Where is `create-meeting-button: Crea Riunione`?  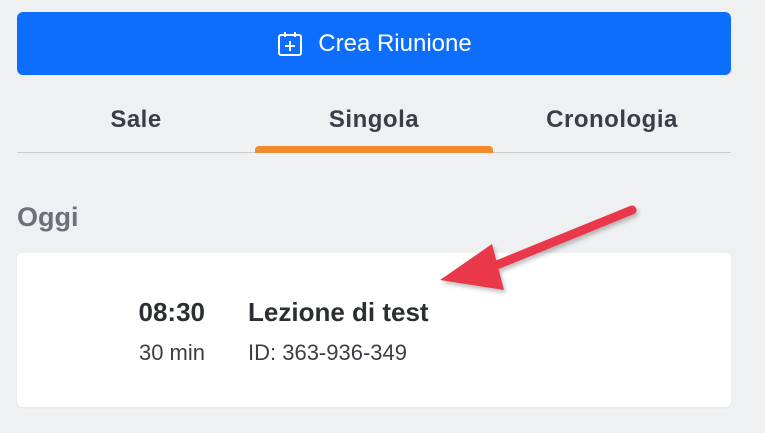
create-meeting-button: Crea Riunione is located at coordinates (374, 43).